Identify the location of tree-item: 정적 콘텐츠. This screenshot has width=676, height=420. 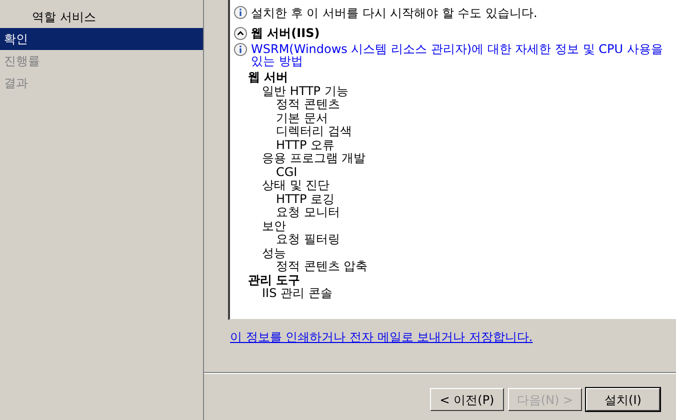
(308, 105).